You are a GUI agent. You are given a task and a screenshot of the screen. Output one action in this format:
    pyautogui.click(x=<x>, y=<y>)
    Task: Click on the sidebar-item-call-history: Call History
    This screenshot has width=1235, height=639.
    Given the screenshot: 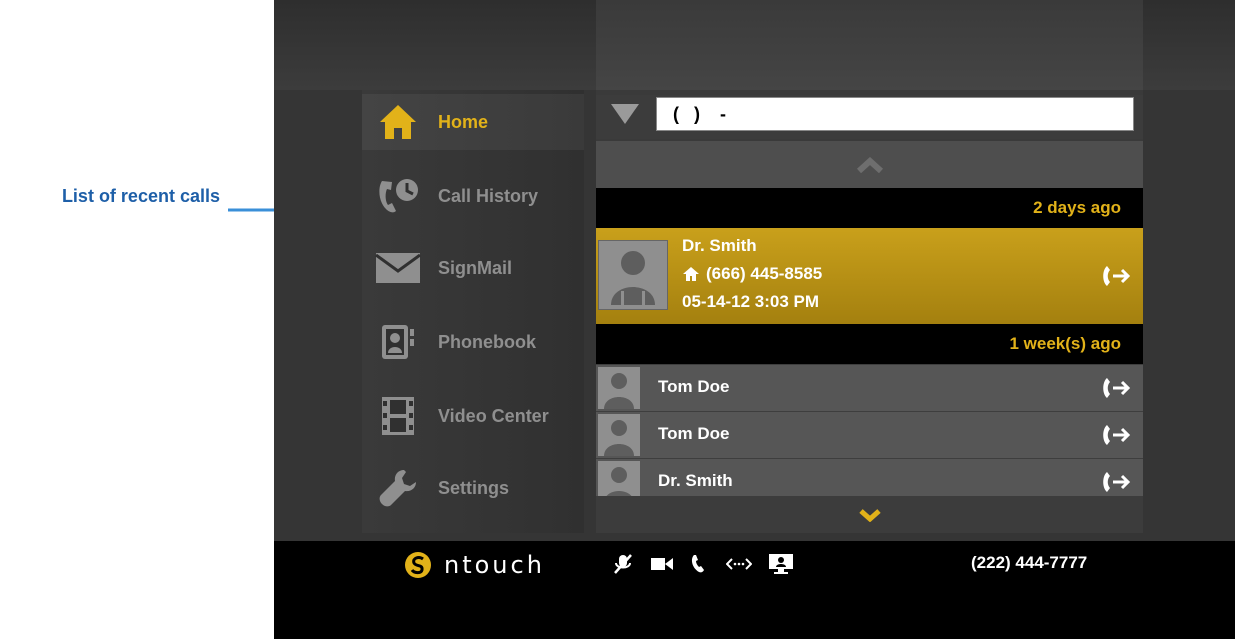 What is the action you would take?
    pyautogui.click(x=473, y=196)
    